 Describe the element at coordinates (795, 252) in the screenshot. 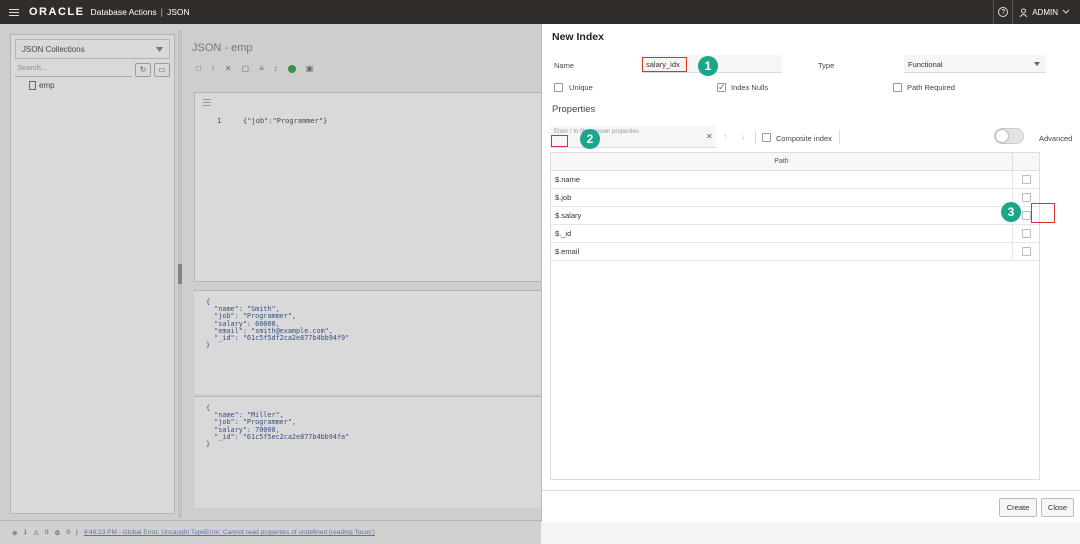

I see `table-row: $.email` at that location.